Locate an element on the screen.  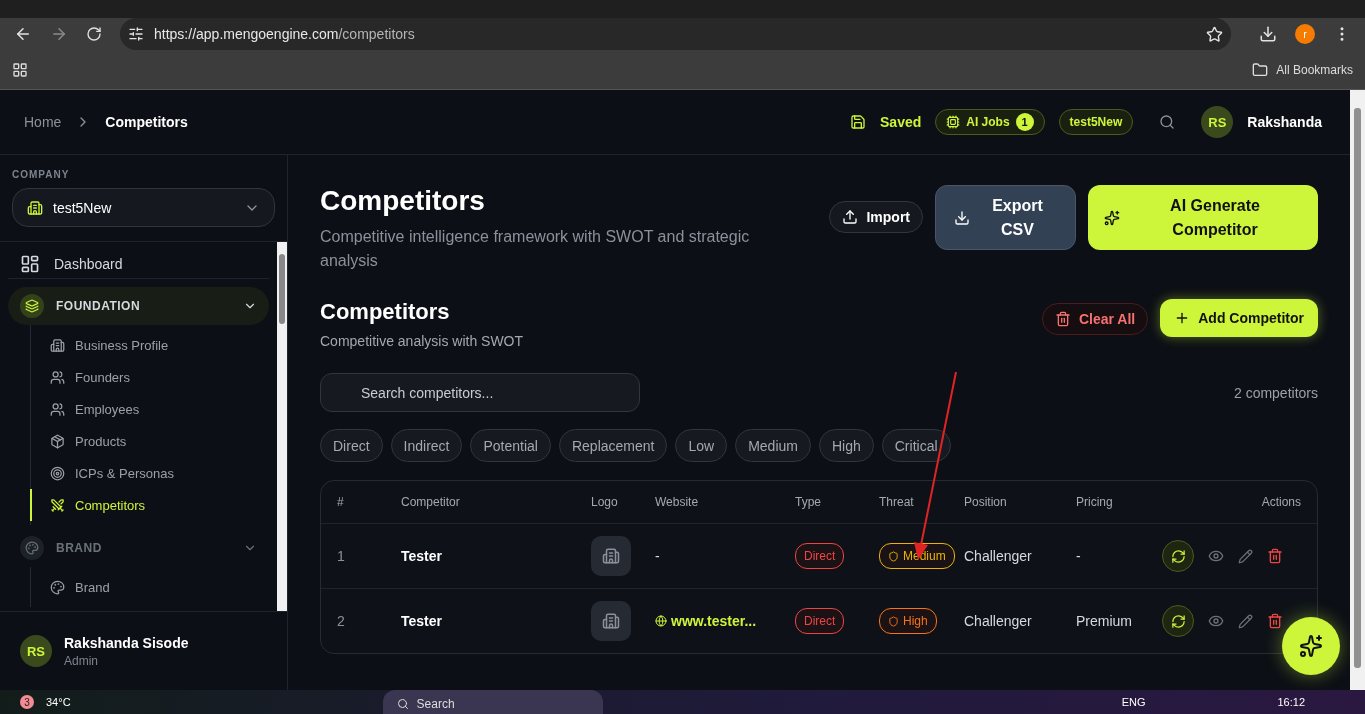
workspace-tag: test5New is located at coordinates (1096, 122).